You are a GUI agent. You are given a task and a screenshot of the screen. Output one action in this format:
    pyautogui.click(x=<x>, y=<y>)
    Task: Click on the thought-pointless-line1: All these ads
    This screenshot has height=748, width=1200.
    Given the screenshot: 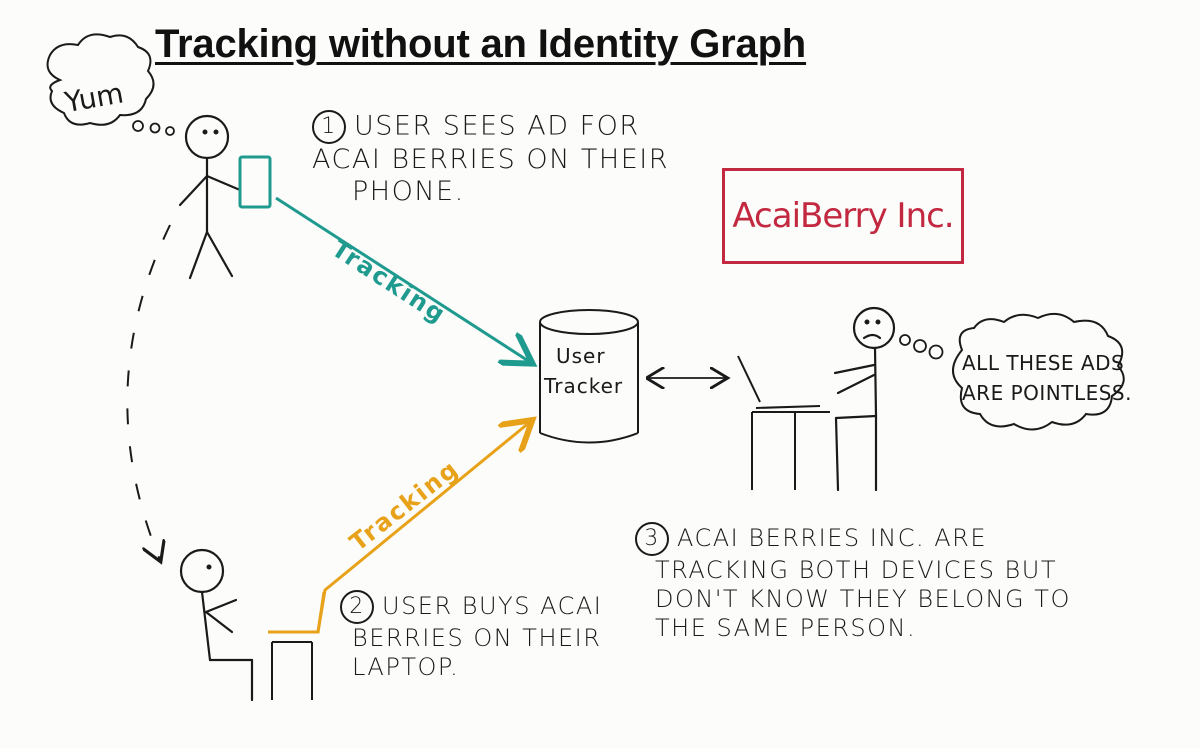 What is the action you would take?
    pyautogui.click(x=1043, y=363)
    